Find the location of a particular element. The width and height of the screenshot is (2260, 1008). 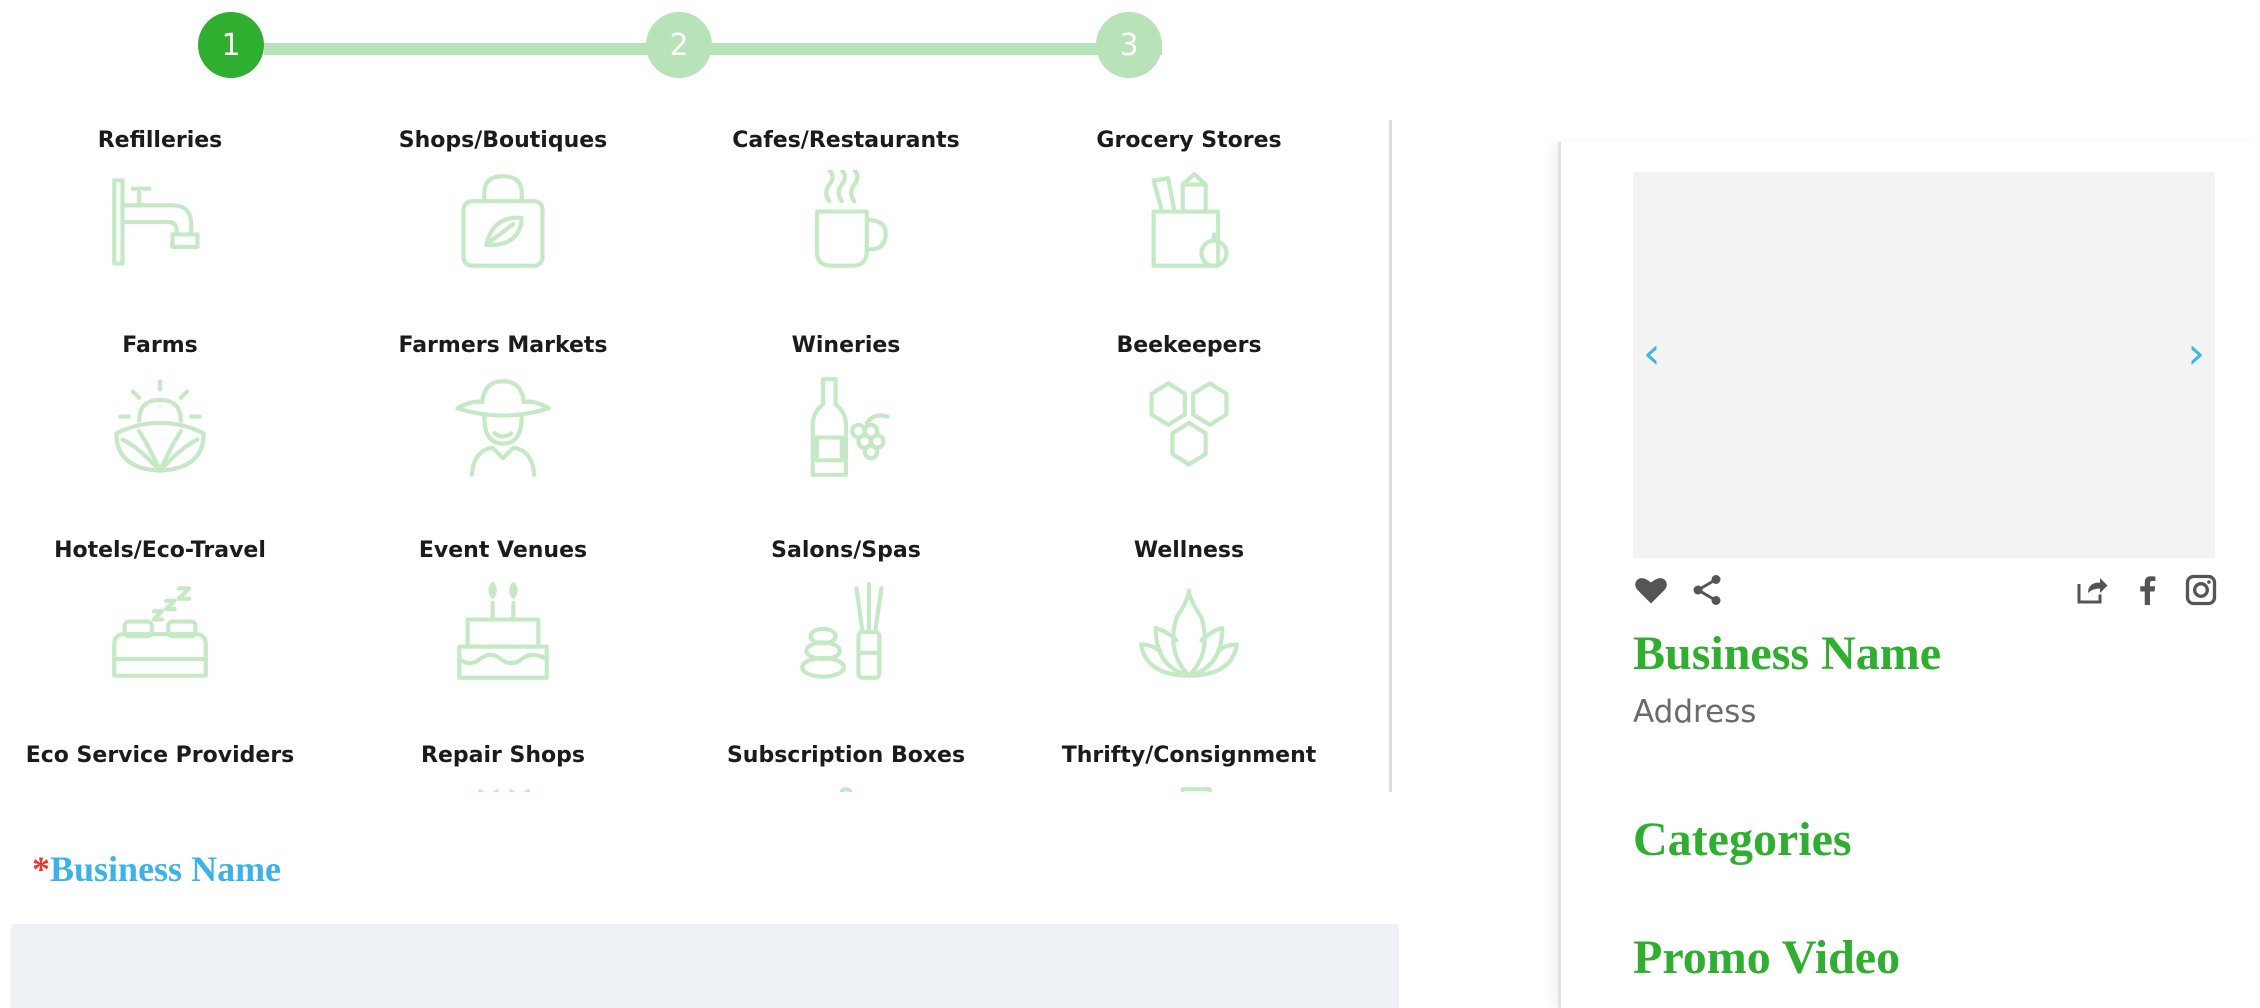

category-farmers-markets: Farmers Markets is located at coordinates (503, 427).